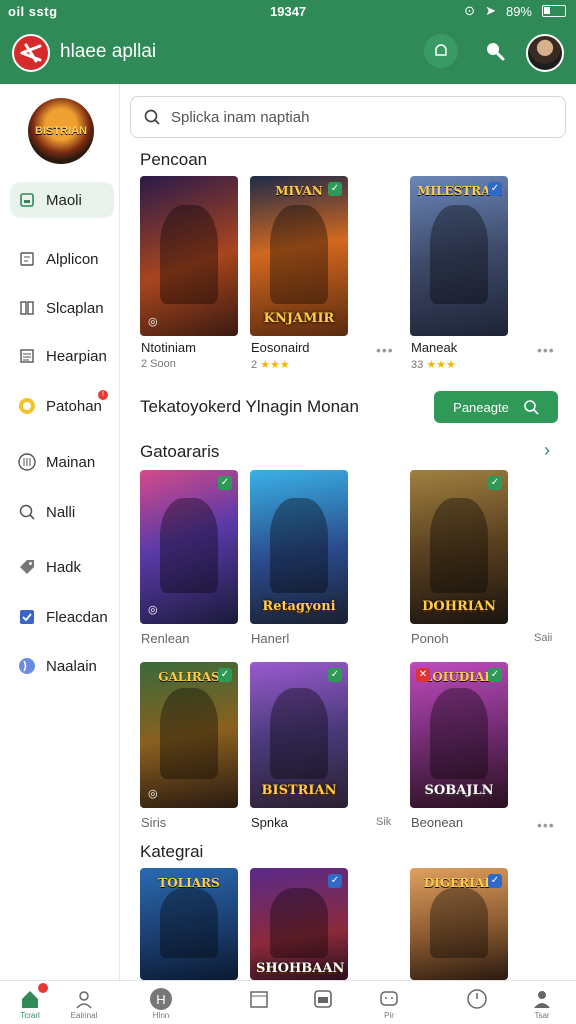 This screenshot has height=1024, width=576. Describe the element at coordinates (348, 117) in the screenshot. I see `search-input: Splicka inam naptiah` at that location.